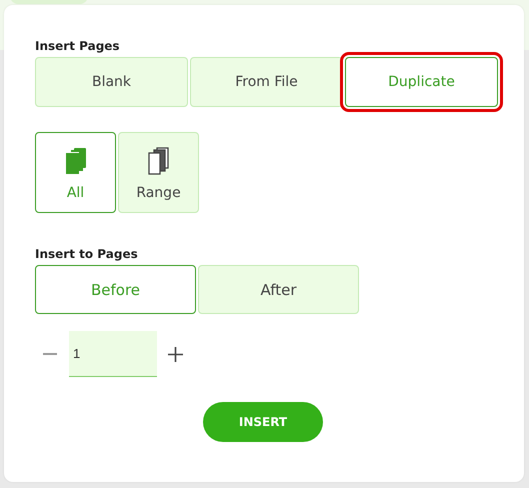 This screenshot has width=529, height=488. Describe the element at coordinates (266, 82) in the screenshot. I see `option-button: From File` at that location.